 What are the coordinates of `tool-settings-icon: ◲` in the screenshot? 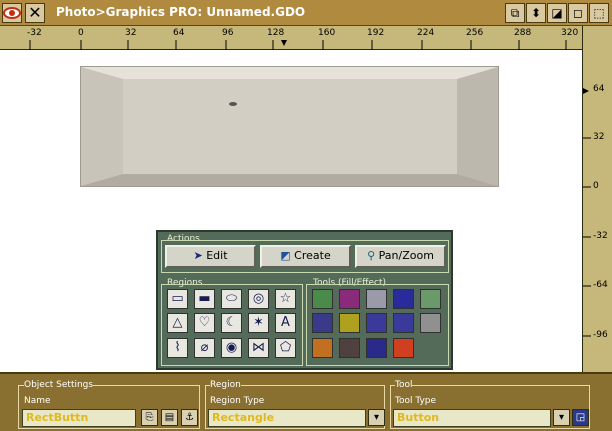 It's located at (580, 417).